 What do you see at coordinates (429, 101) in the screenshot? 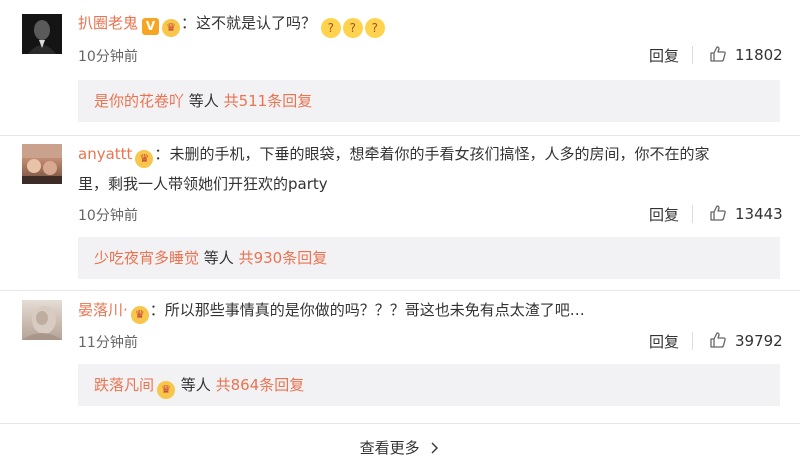
I see `sub-replies-box: 是你的花卷吖 等人 共511条回复` at bounding box center [429, 101].